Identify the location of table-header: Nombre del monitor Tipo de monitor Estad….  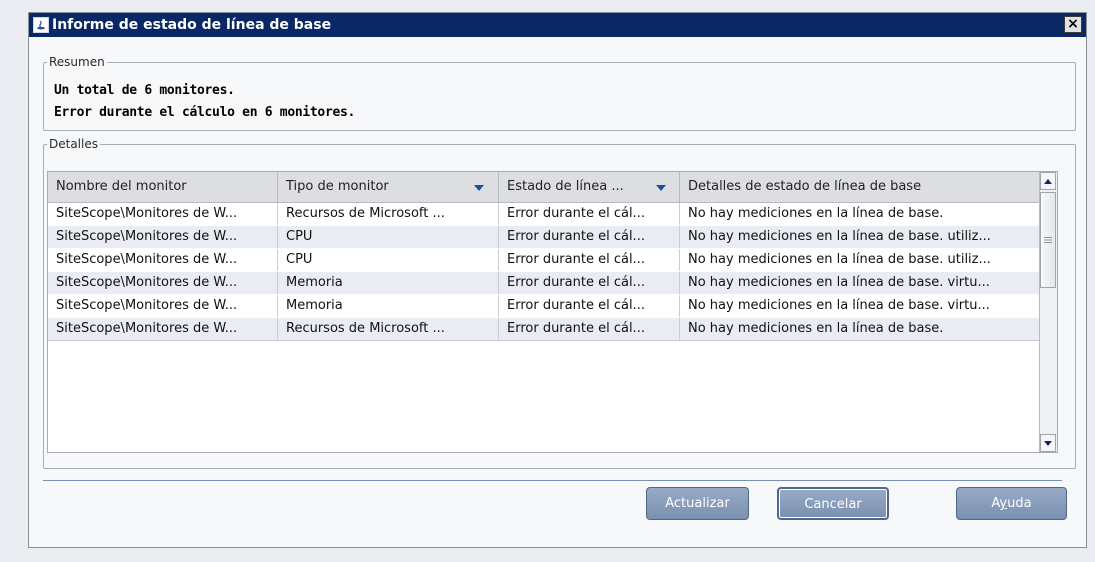
(545, 187).